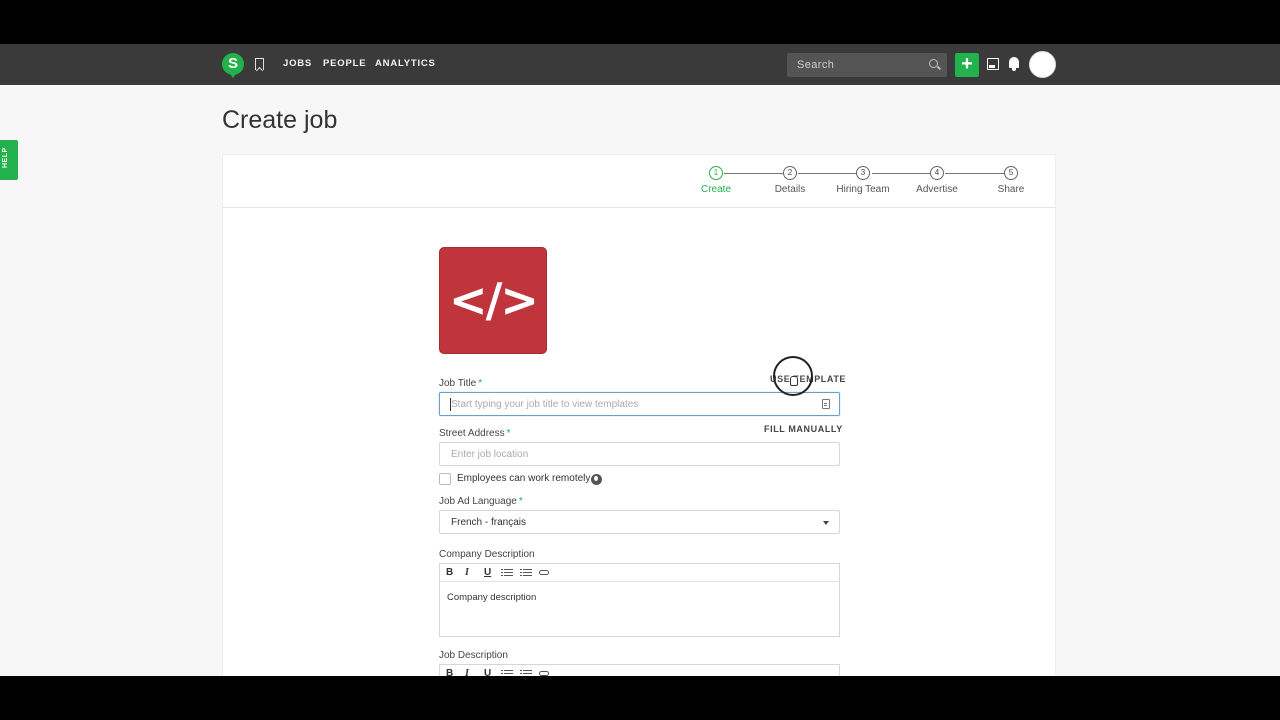 The height and width of the screenshot is (720, 1280). What do you see at coordinates (1011, 173) in the screenshot?
I see `step-number: 5` at bounding box center [1011, 173].